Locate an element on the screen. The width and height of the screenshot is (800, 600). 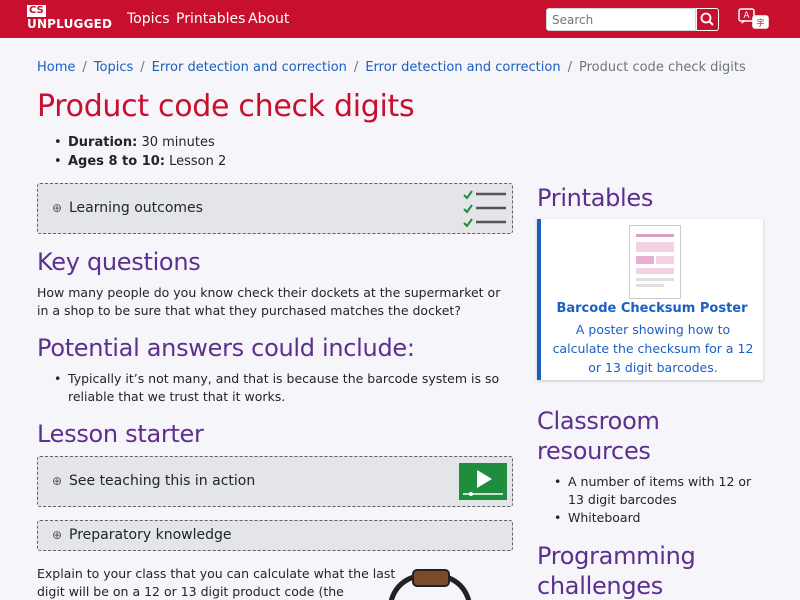
translate-icon: A 字 is located at coordinates (754, 19).